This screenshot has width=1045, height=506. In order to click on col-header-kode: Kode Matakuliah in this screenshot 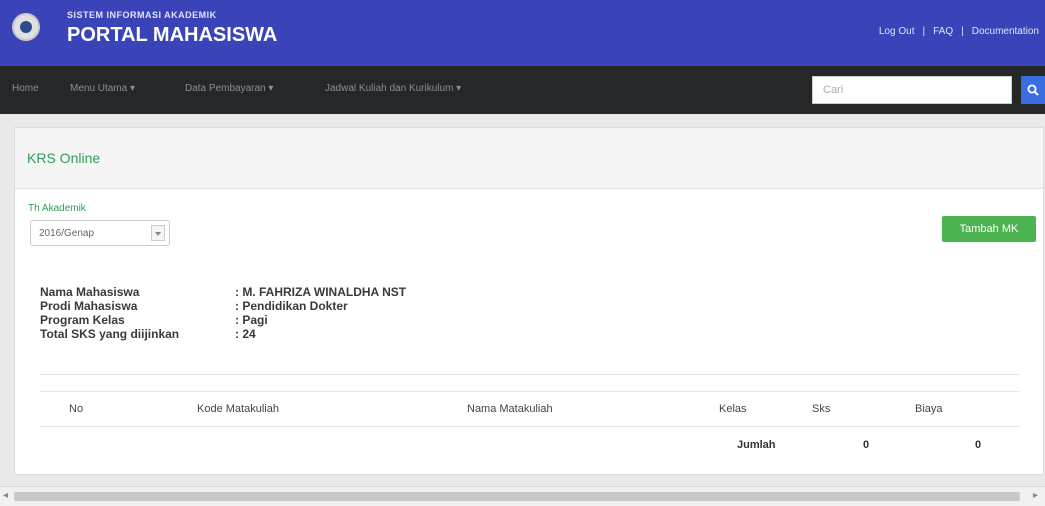, I will do `click(238, 409)`.